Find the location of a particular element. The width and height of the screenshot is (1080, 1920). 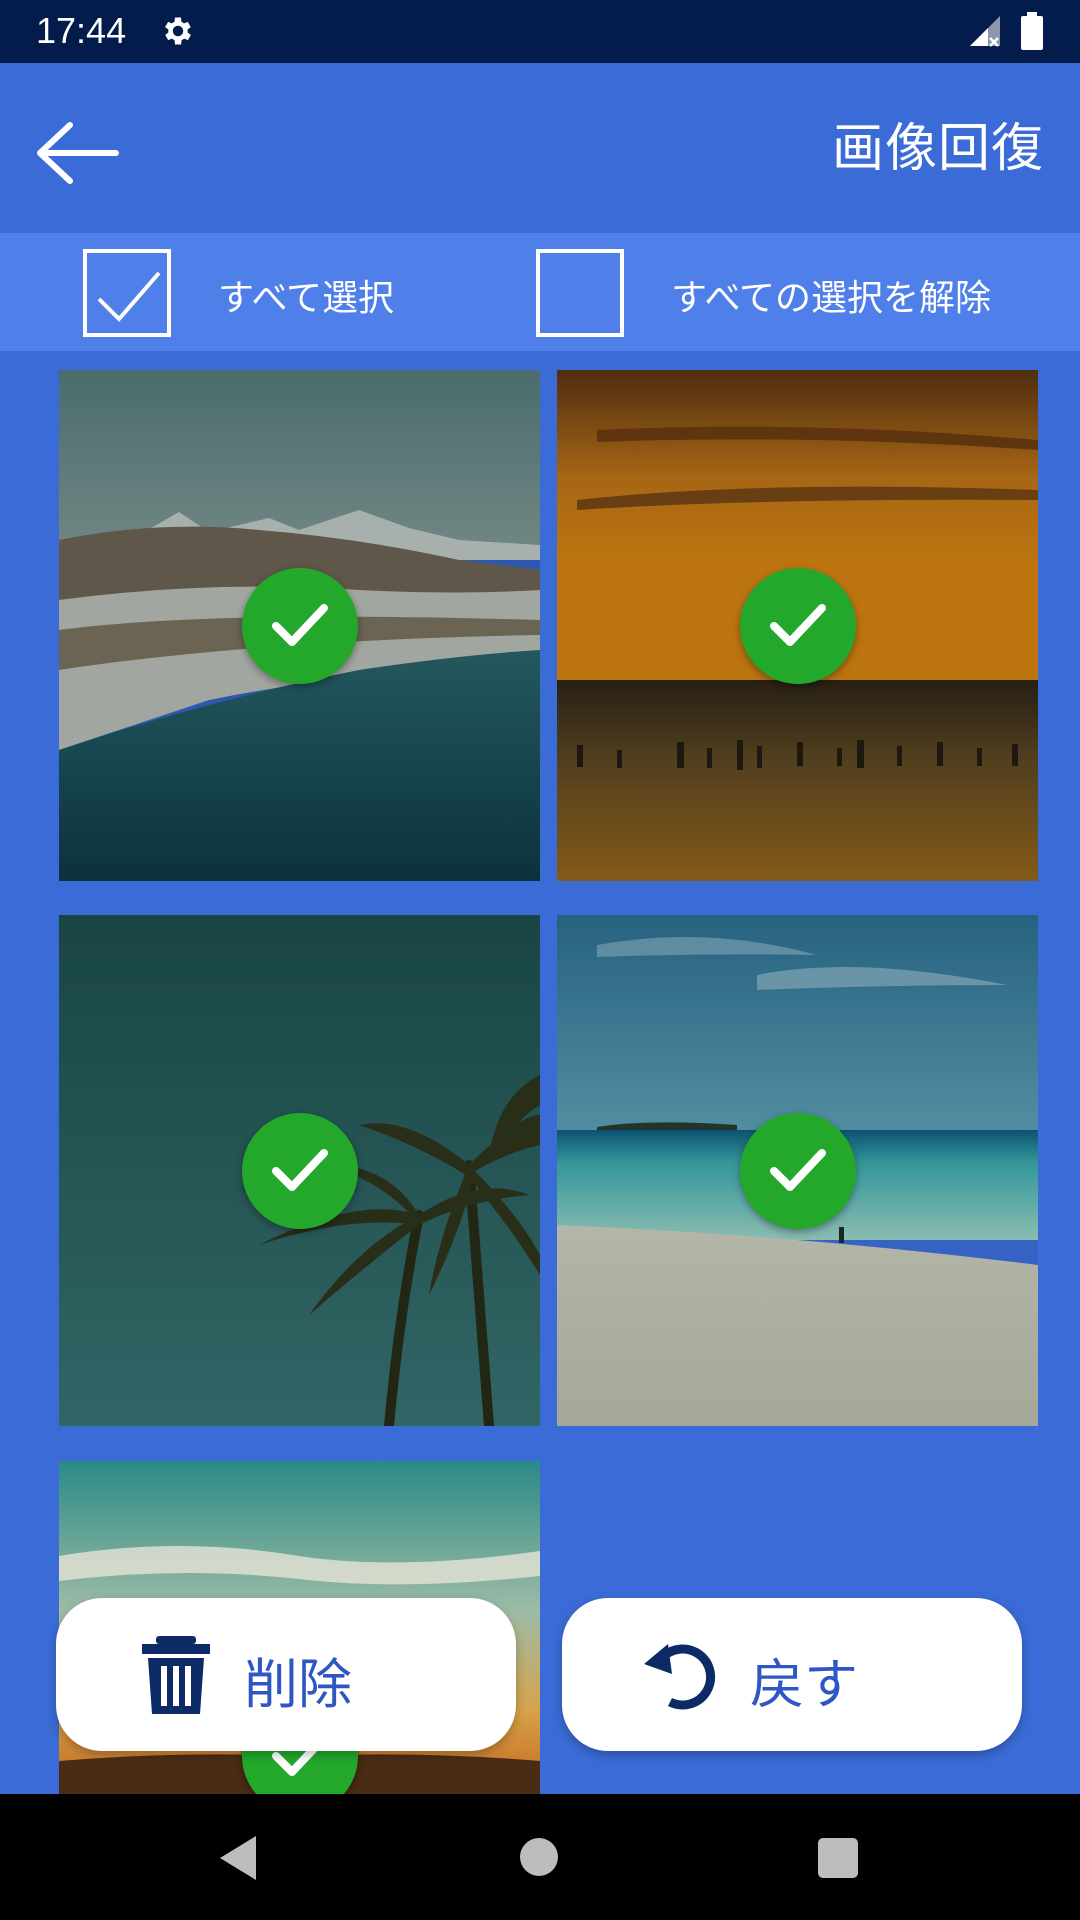

trash-icon is located at coordinates (176, 1675).